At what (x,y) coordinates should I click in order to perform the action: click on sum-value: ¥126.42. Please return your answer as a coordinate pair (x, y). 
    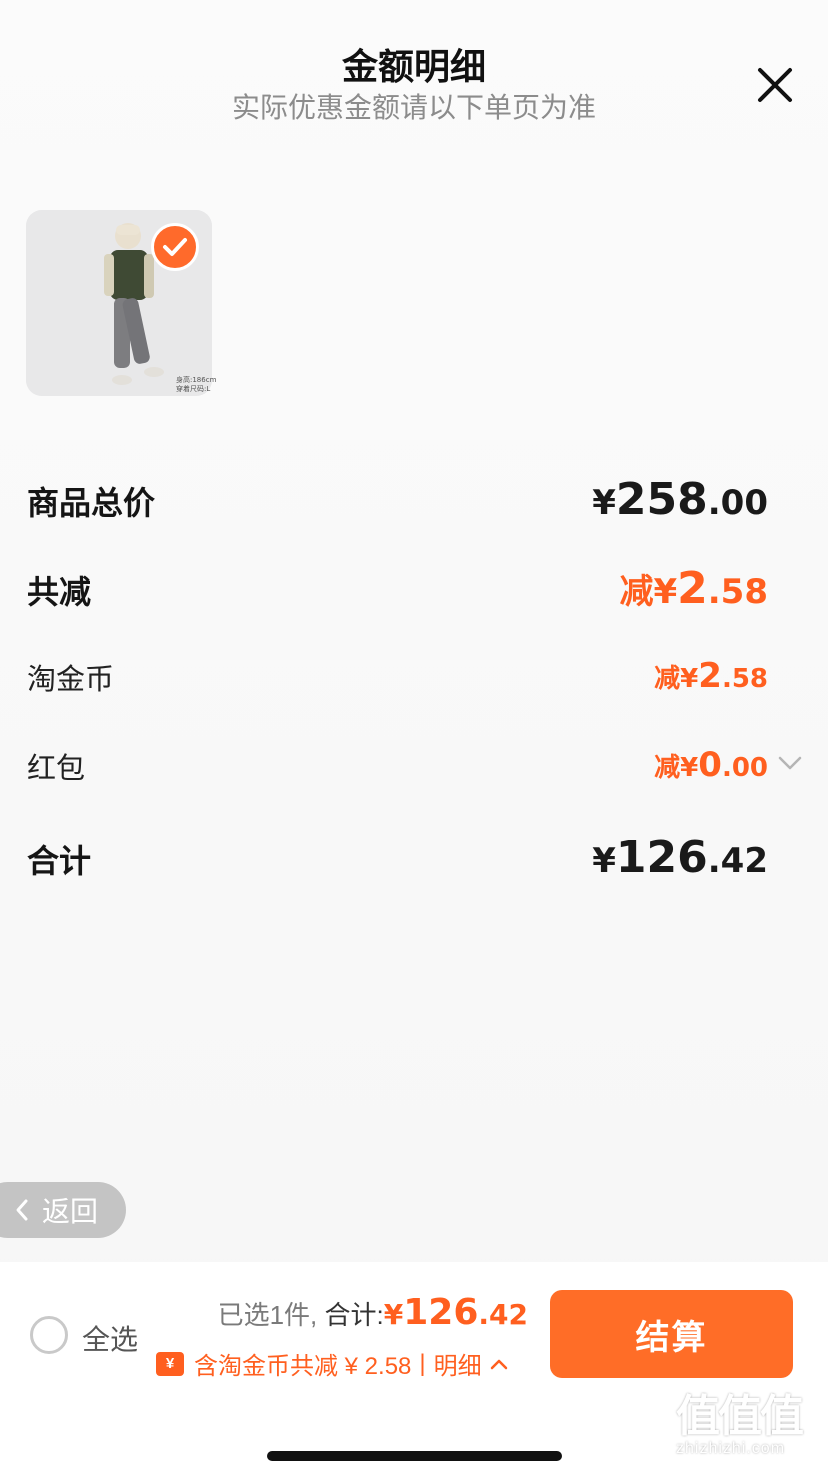
    Looking at the image, I should click on (680, 857).